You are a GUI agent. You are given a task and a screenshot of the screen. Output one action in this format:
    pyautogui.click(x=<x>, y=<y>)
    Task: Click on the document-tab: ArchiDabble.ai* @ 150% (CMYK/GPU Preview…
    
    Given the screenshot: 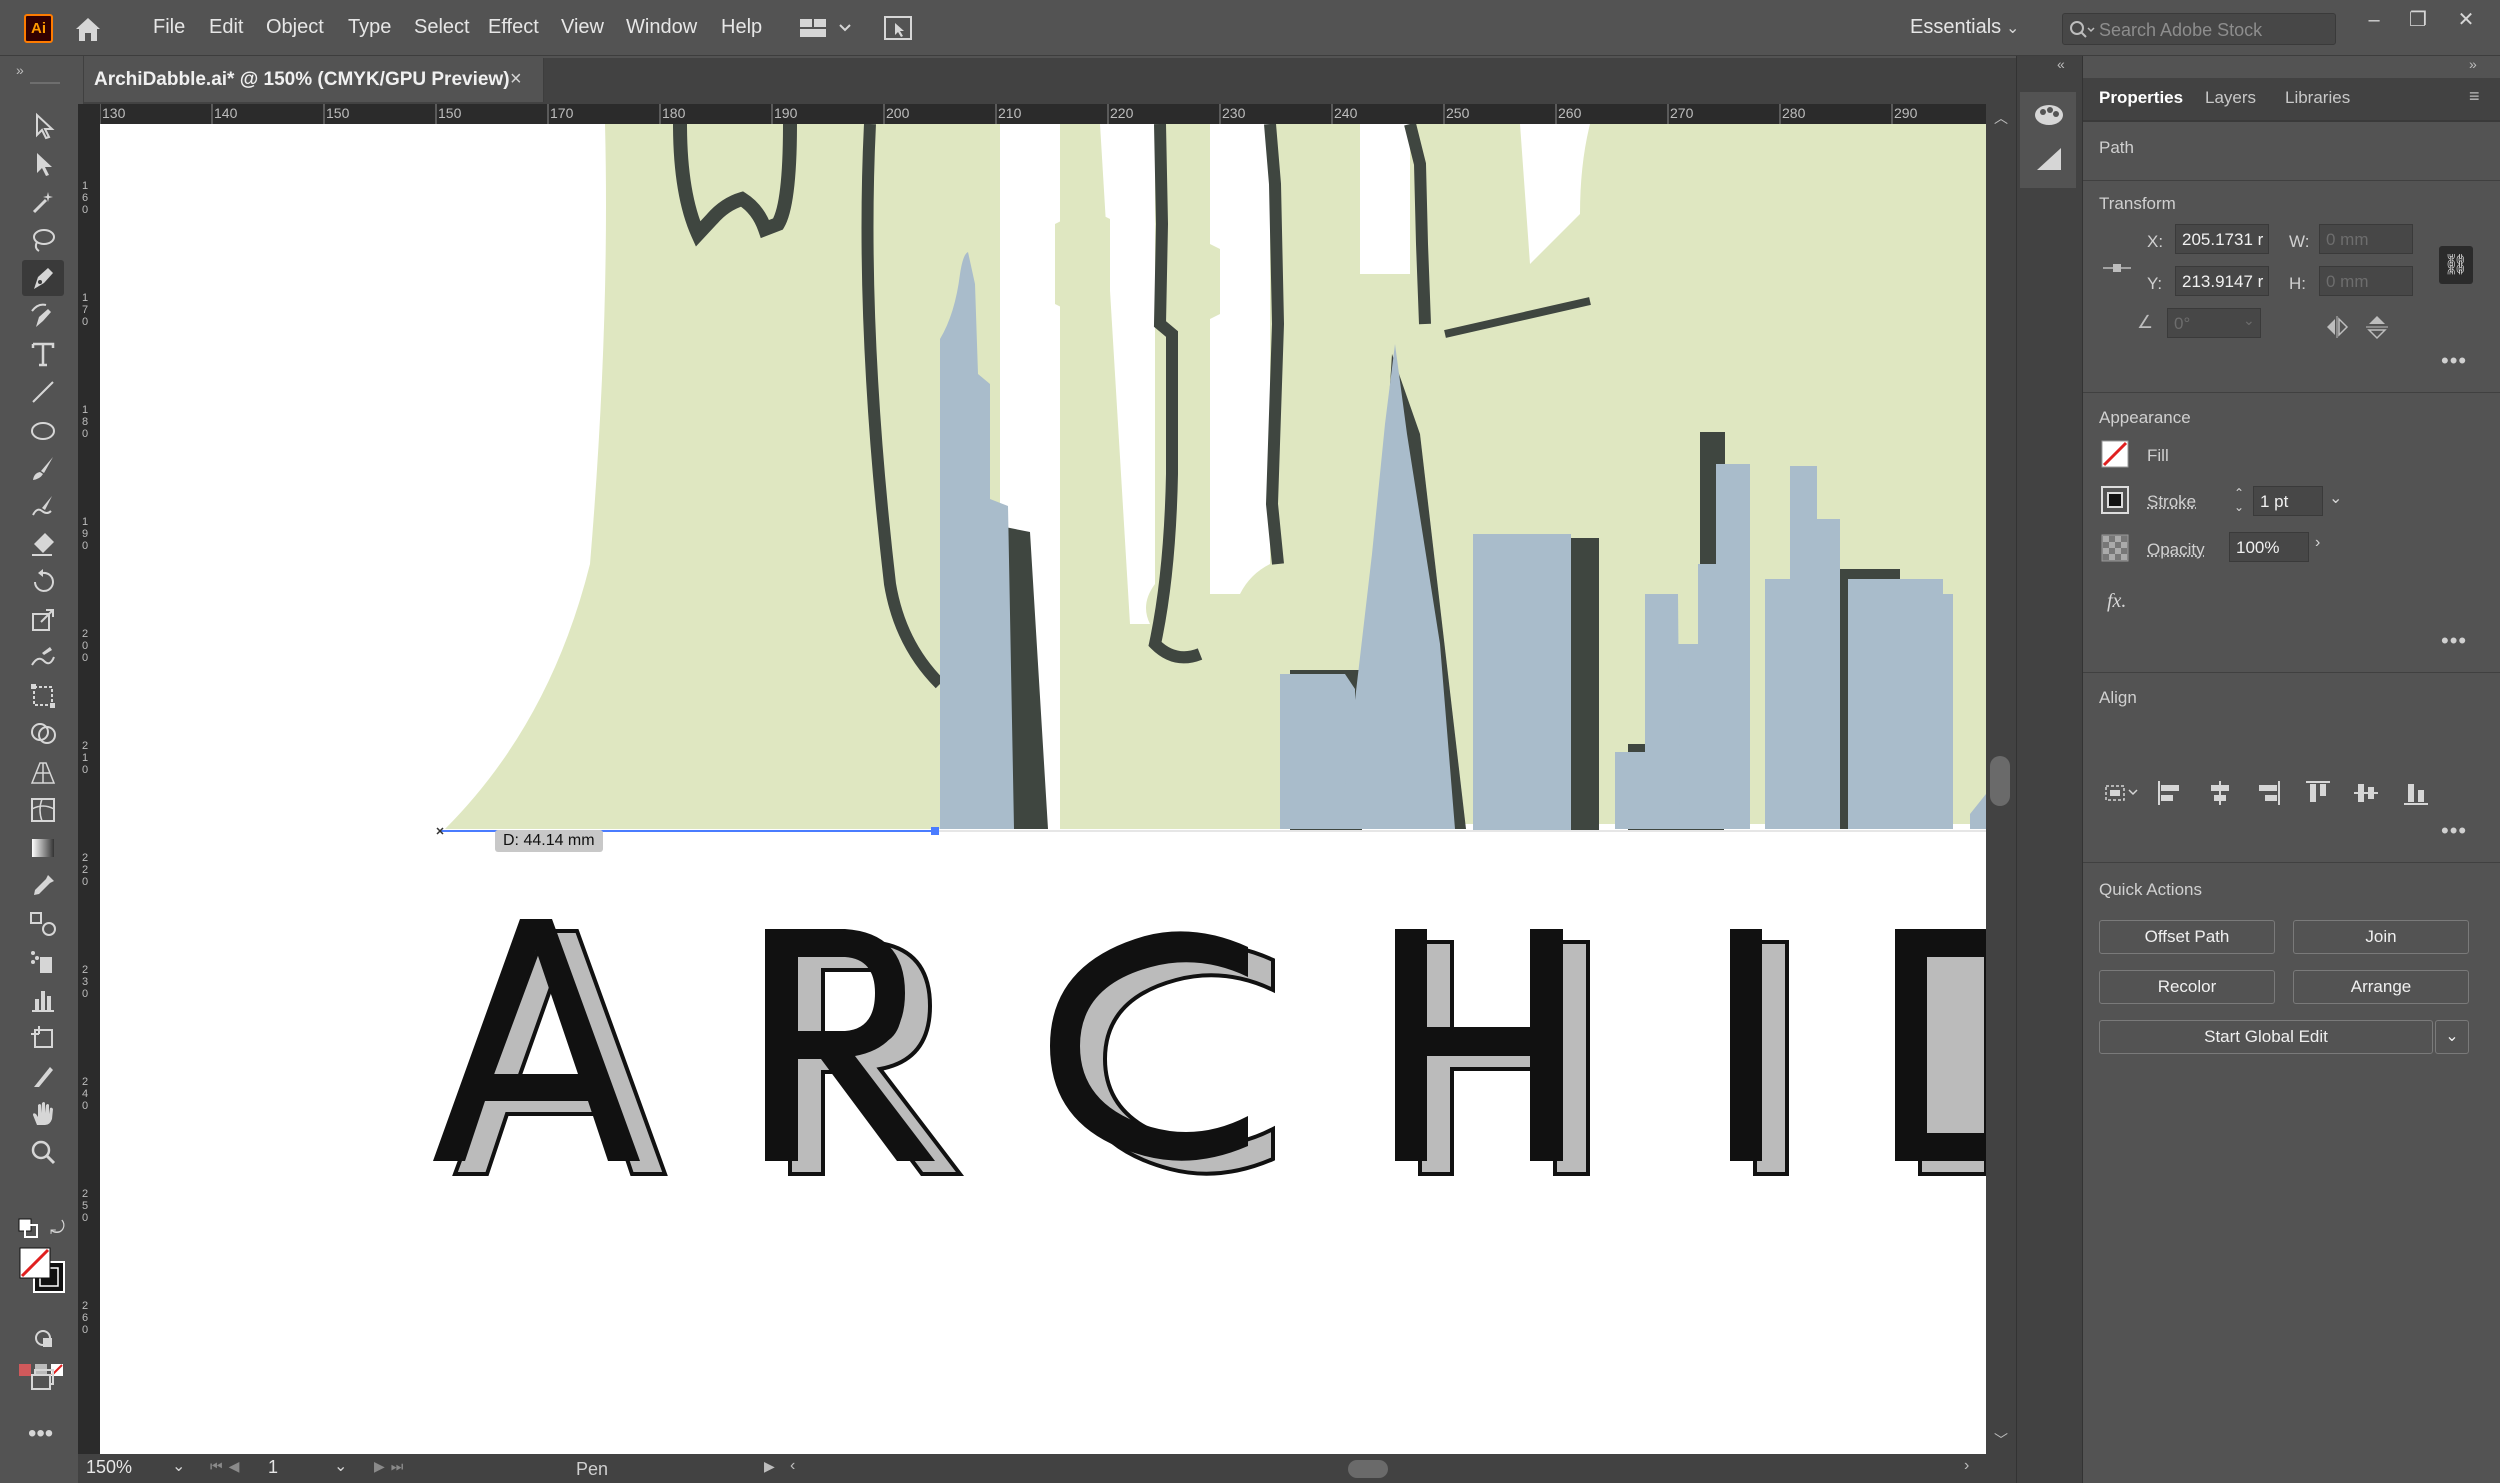 What is the action you would take?
    pyautogui.click(x=314, y=80)
    